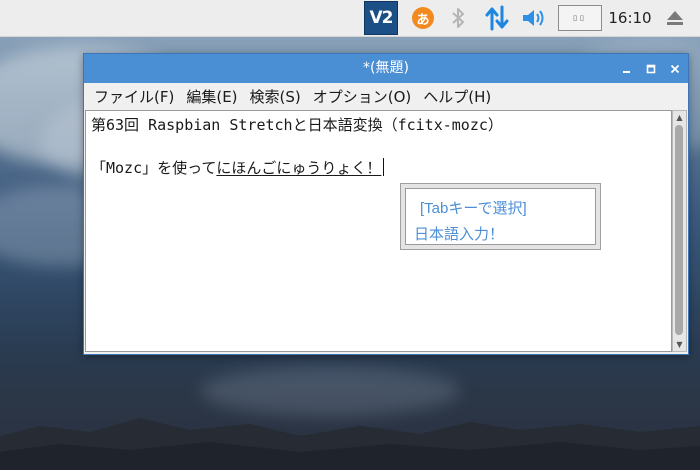  What do you see at coordinates (299, 168) in the screenshot?
I see `preedit-text: にほんごにゅうりょく！` at bounding box center [299, 168].